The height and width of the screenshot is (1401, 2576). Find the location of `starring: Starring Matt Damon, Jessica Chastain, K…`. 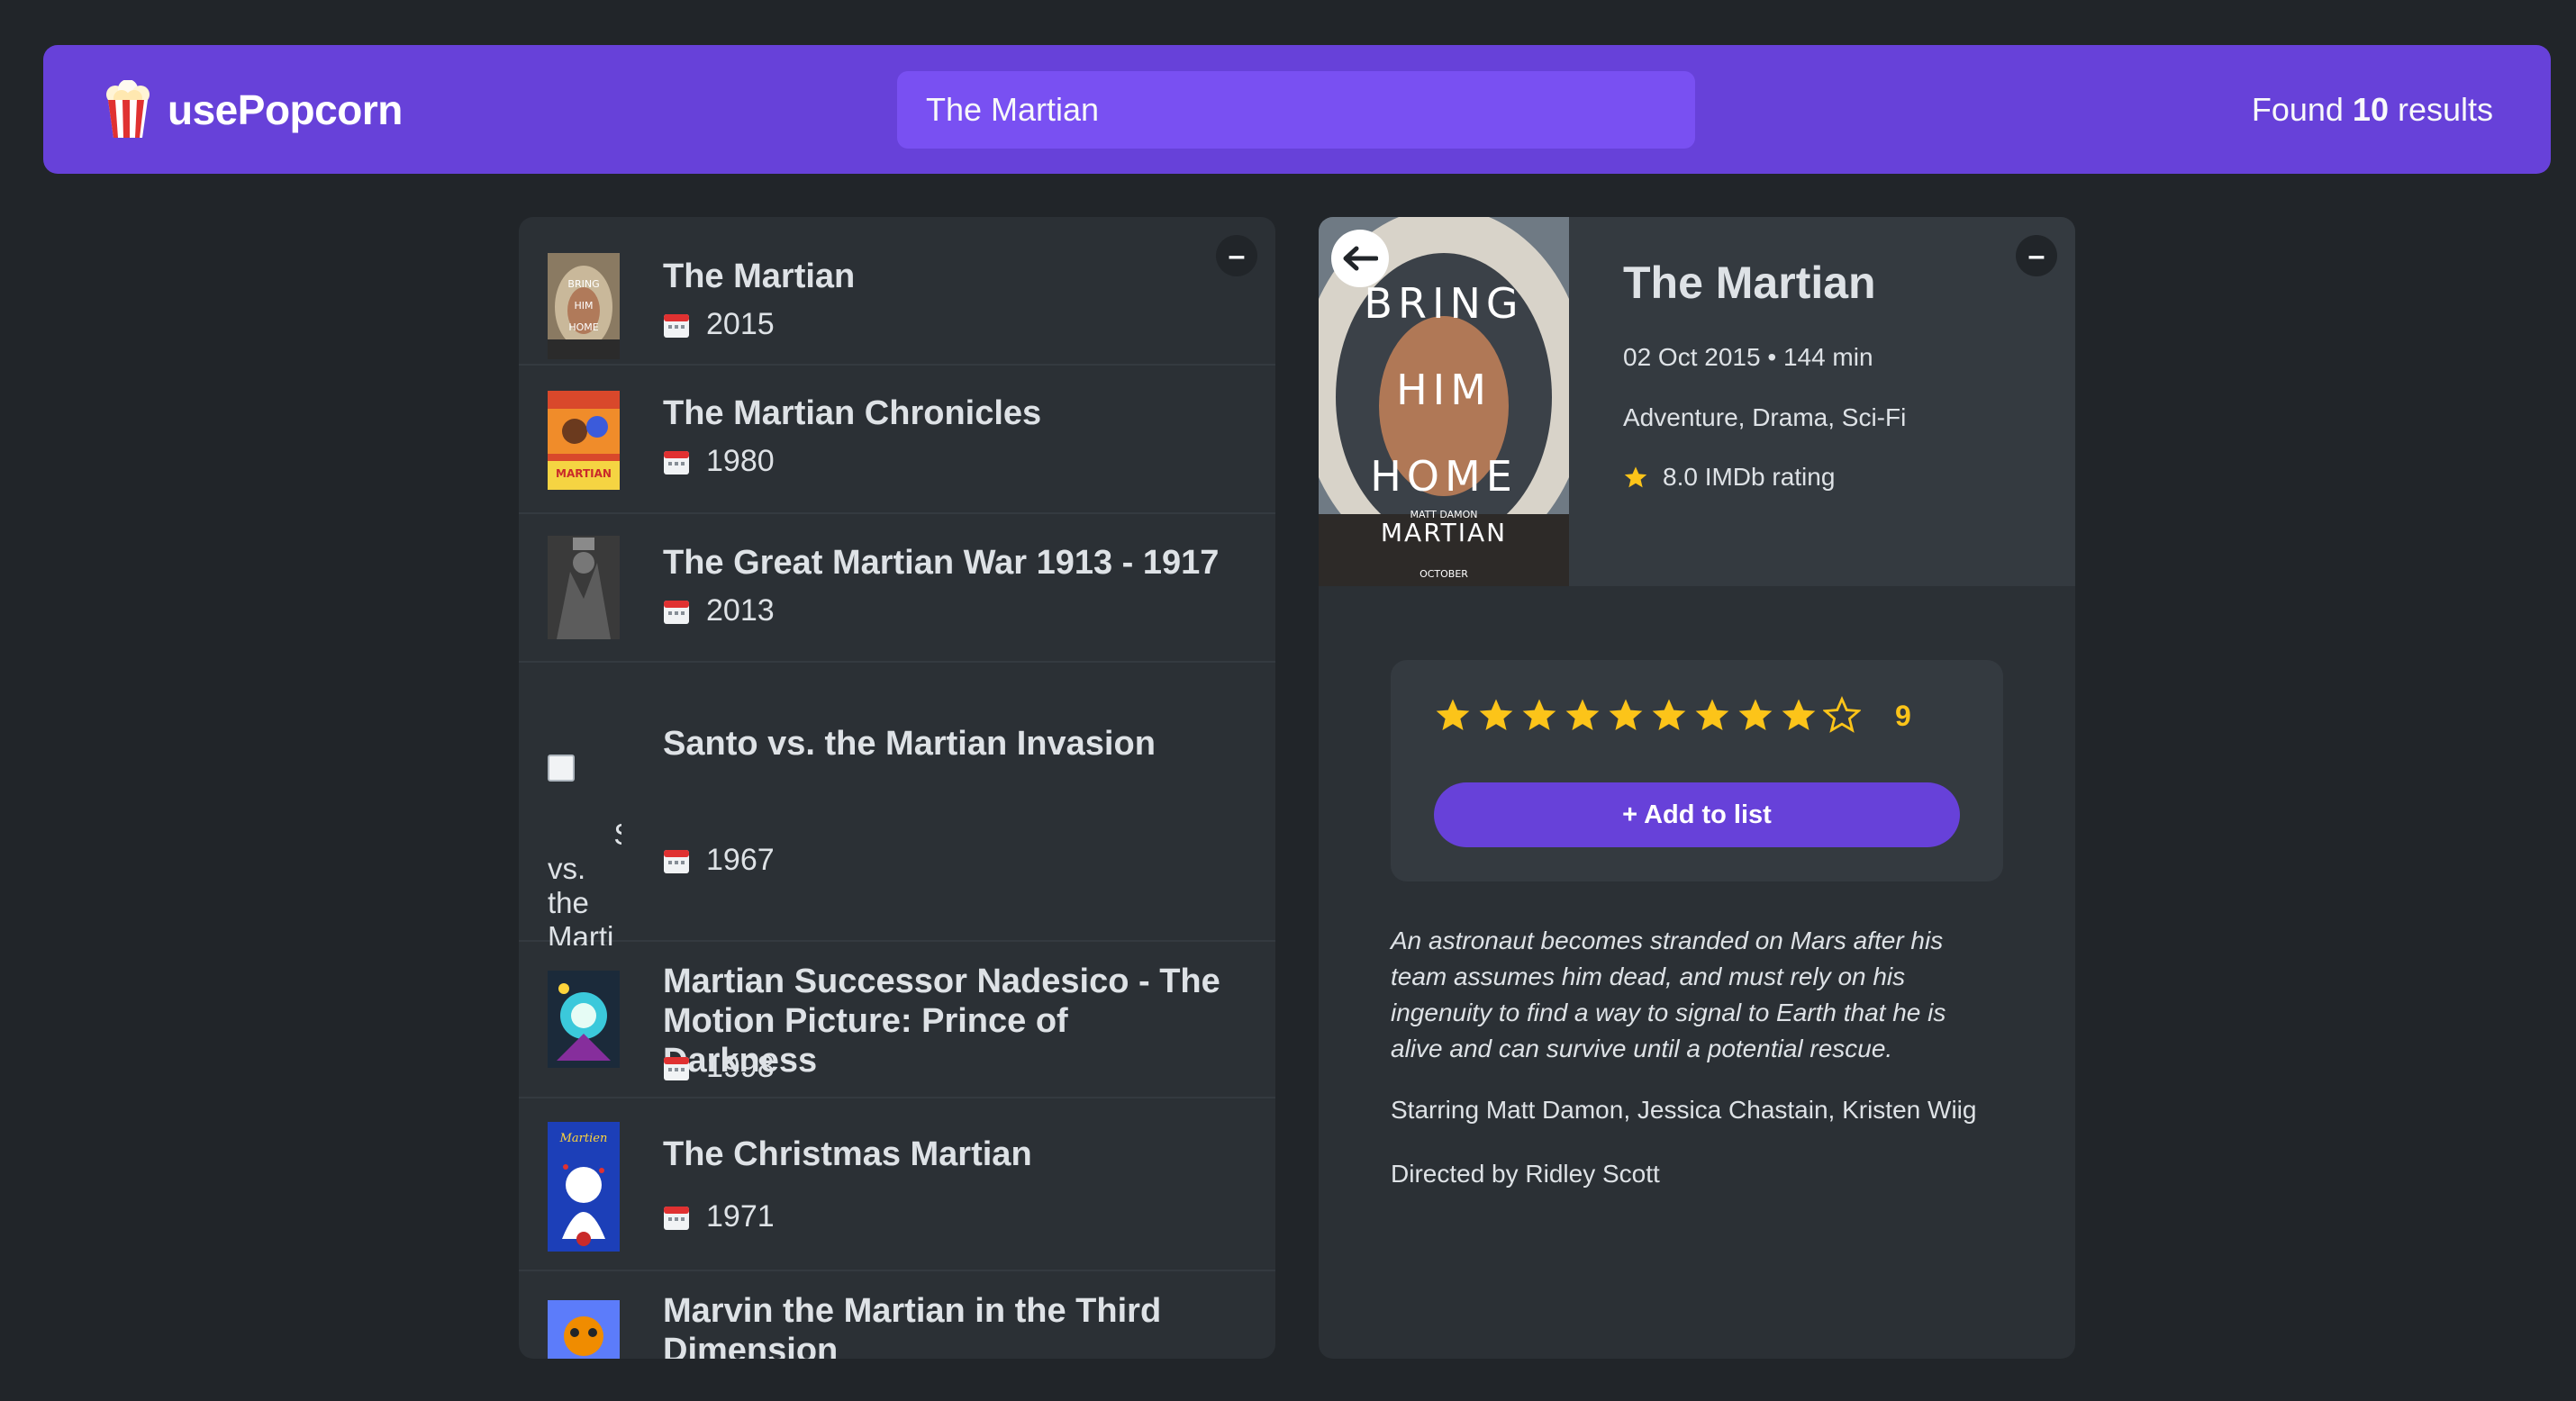

starring: Starring Matt Damon, Jessica Chastain, K… is located at coordinates (1684, 1110).